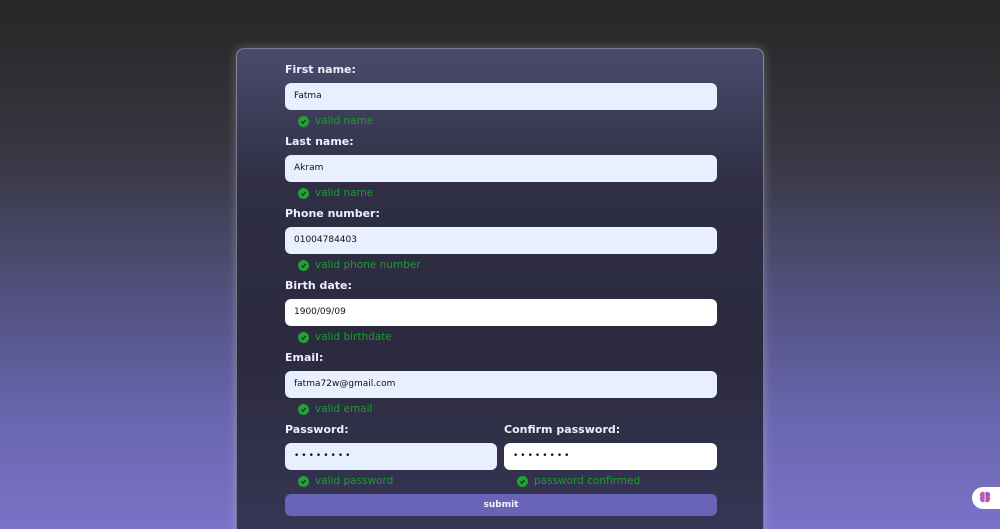 The height and width of the screenshot is (529, 1000). I want to click on last-name-field: Last name: Akram, so click(501, 158).